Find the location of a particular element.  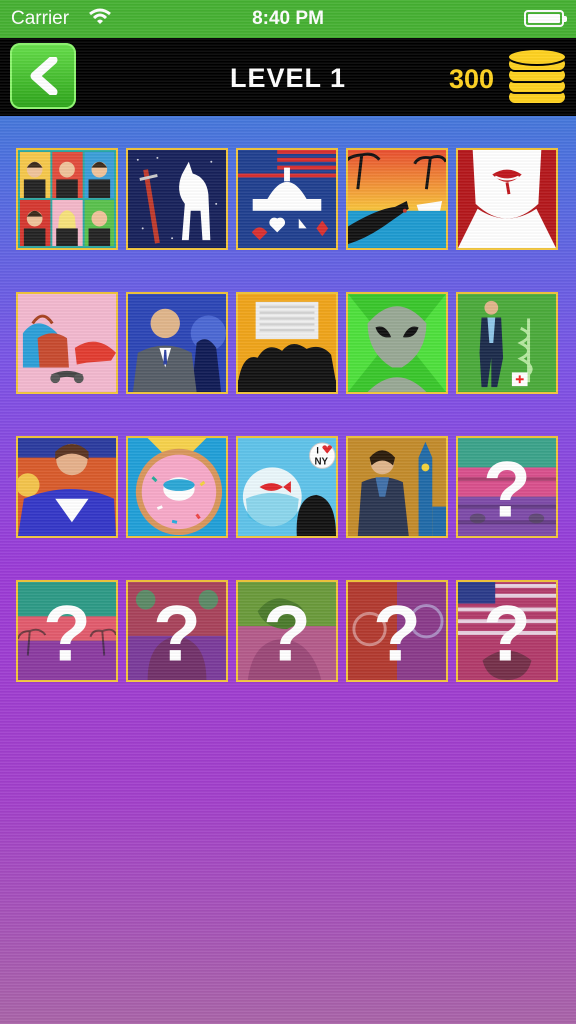

fishbowl-ny-icon: I NY is located at coordinates (287, 487).